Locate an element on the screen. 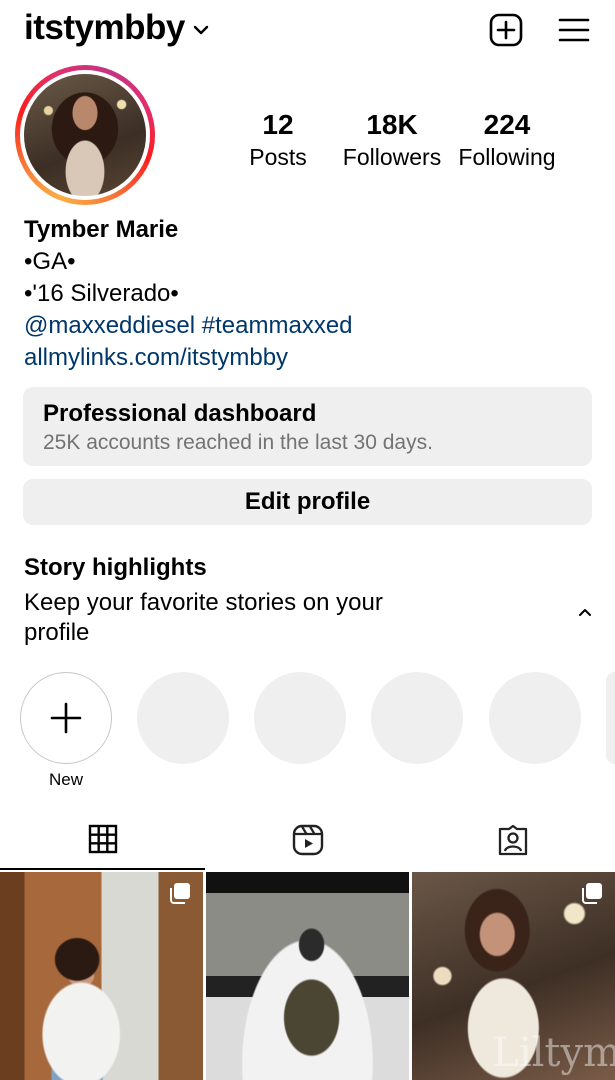  following-count: 224 Following is located at coordinates (507, 140).